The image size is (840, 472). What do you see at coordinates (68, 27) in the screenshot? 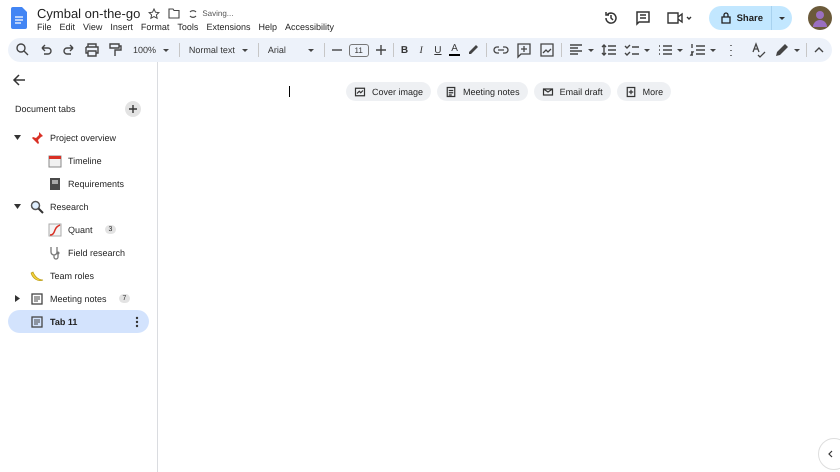
I see `menu-item: Edit` at bounding box center [68, 27].